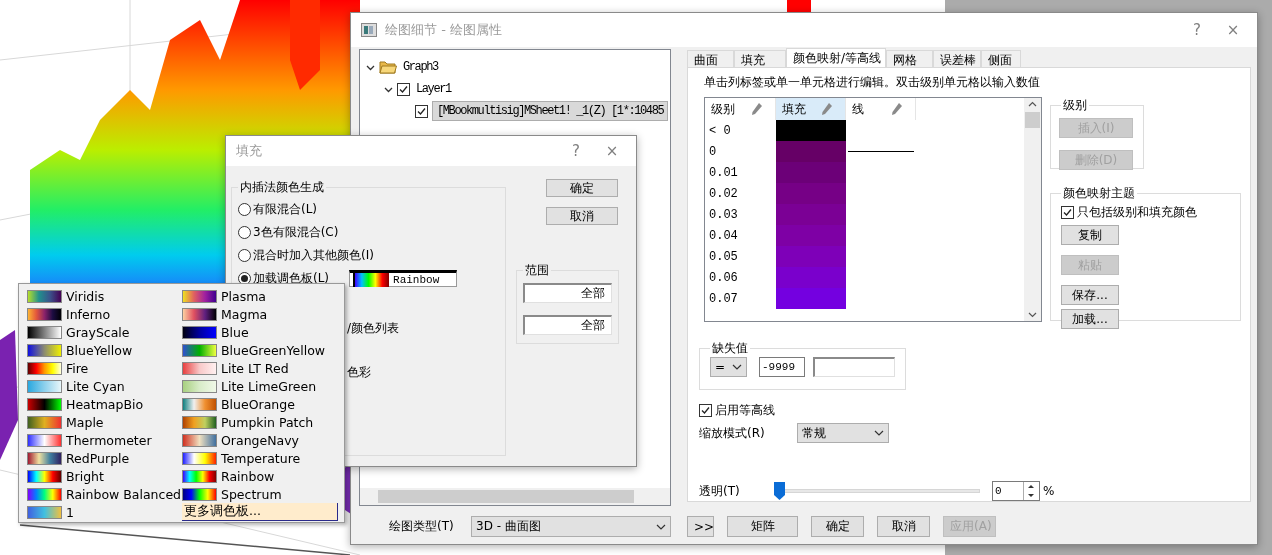 The width and height of the screenshot is (1272, 555). I want to click on palette-item: BlueGreenYellow, so click(262, 350).